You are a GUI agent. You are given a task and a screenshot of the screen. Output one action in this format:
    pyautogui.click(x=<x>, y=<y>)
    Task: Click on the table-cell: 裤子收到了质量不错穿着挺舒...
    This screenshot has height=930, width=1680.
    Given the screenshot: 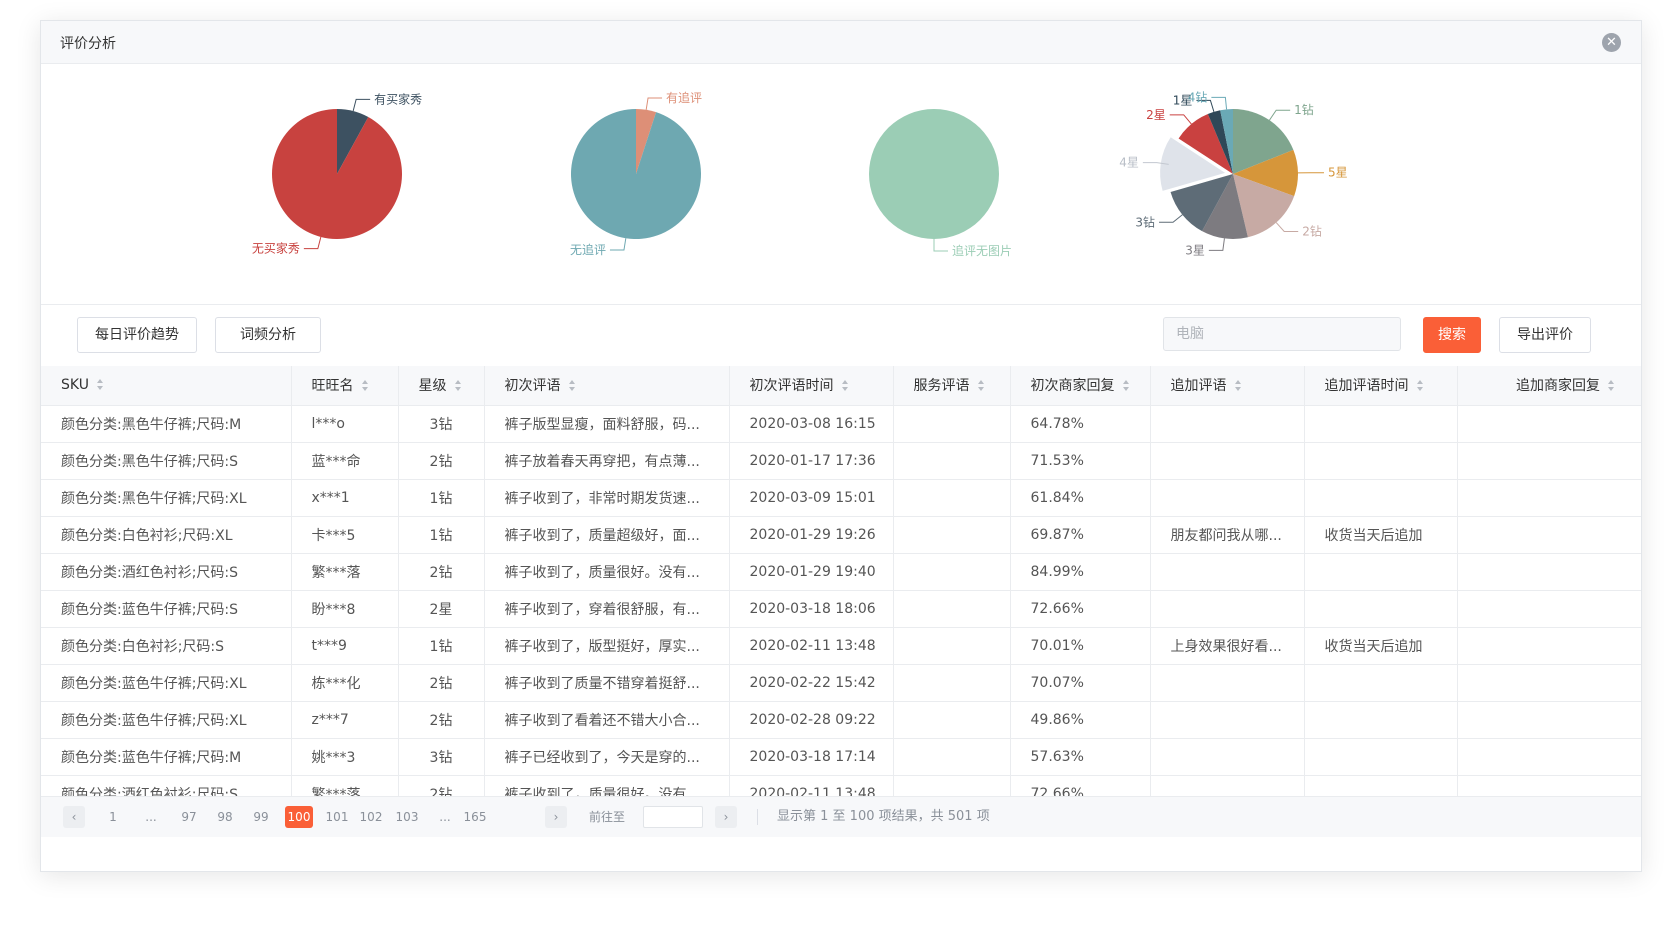 What is the action you would take?
    pyautogui.click(x=607, y=683)
    